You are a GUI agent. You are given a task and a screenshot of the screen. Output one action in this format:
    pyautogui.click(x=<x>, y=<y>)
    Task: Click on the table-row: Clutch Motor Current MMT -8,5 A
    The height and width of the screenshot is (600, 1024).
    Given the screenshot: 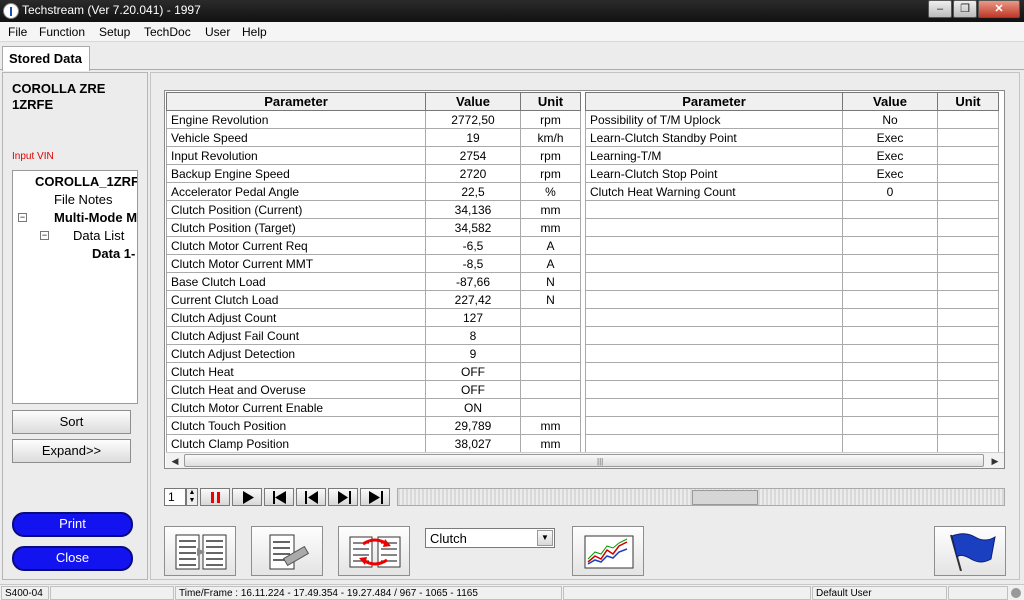 What is the action you would take?
    pyautogui.click(x=373, y=263)
    